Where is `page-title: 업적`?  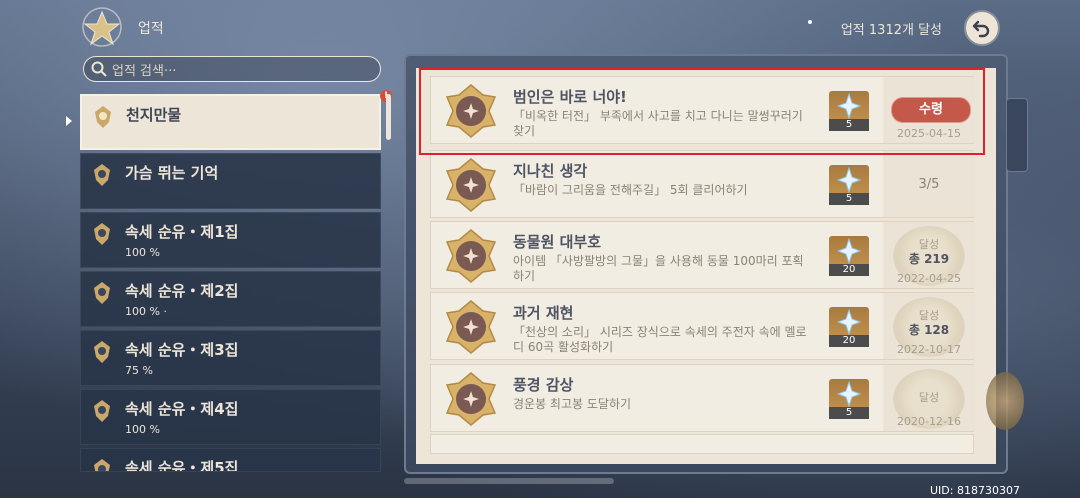
page-title: 업적 is located at coordinates (151, 29).